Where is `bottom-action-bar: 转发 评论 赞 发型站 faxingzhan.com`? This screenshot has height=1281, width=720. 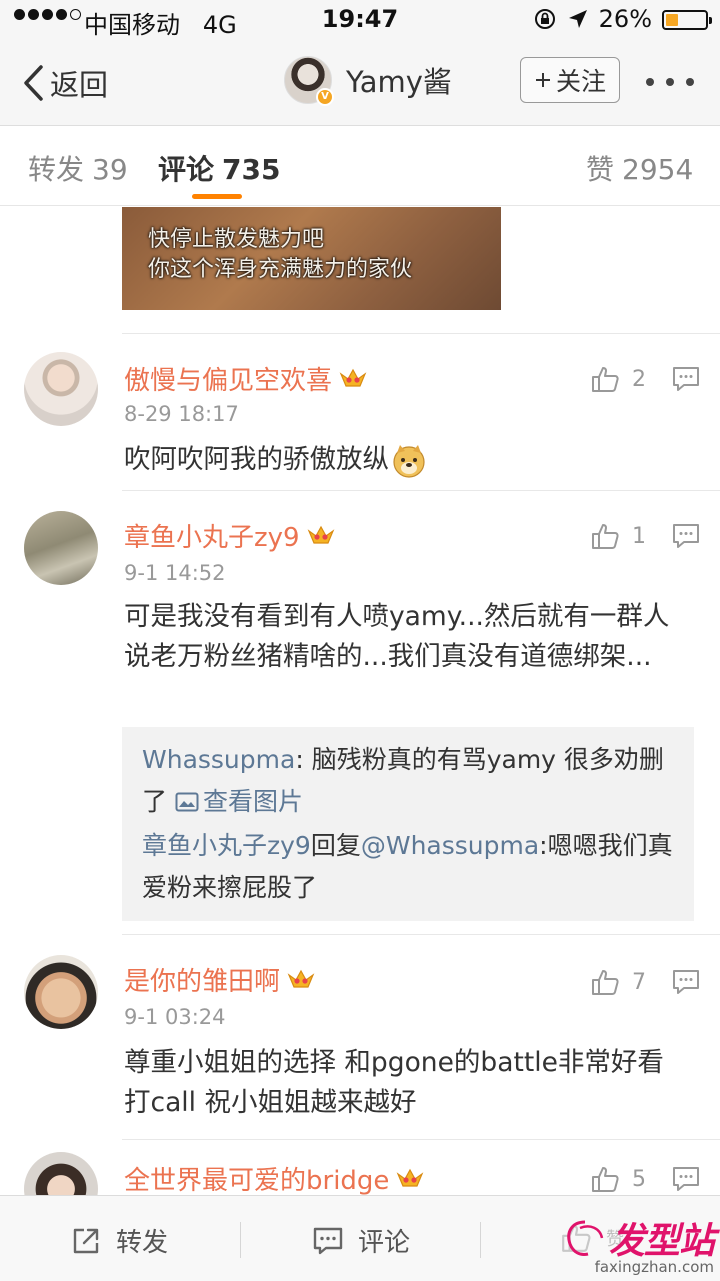 bottom-action-bar: 转发 评论 赞 发型站 faxingzhan.com is located at coordinates (360, 1238).